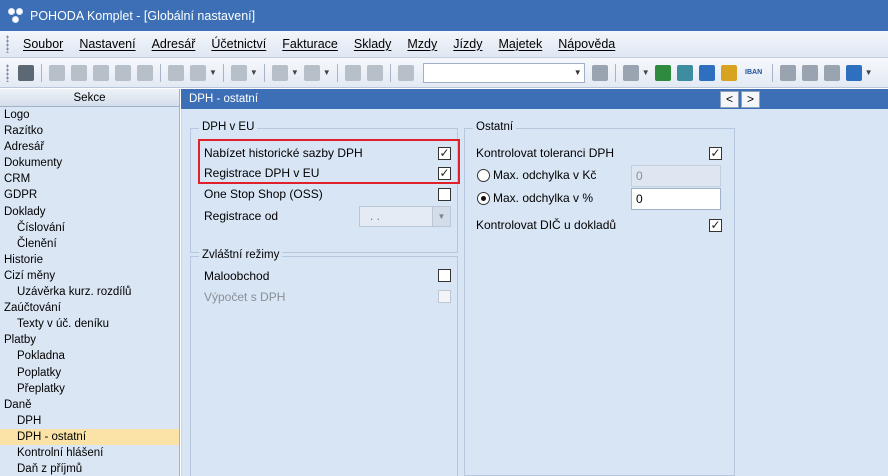  I want to click on section-item: Razítko, so click(89, 131).